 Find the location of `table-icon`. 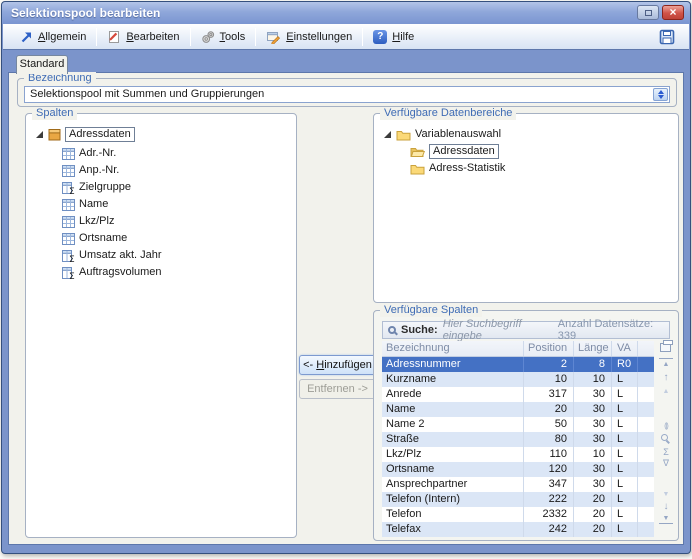

table-icon is located at coordinates (68, 153).